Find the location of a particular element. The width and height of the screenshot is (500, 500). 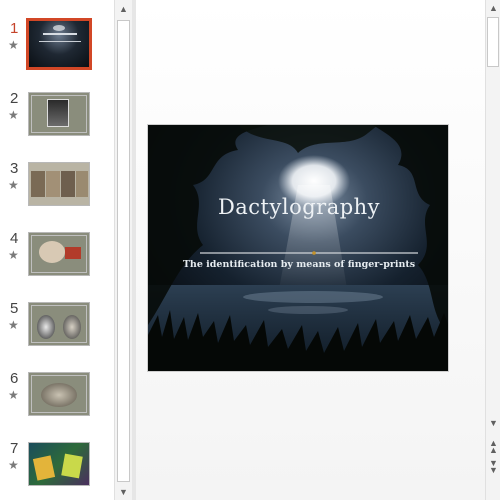

slide-thumbnail-4: 4 ★ is located at coordinates (57, 265).